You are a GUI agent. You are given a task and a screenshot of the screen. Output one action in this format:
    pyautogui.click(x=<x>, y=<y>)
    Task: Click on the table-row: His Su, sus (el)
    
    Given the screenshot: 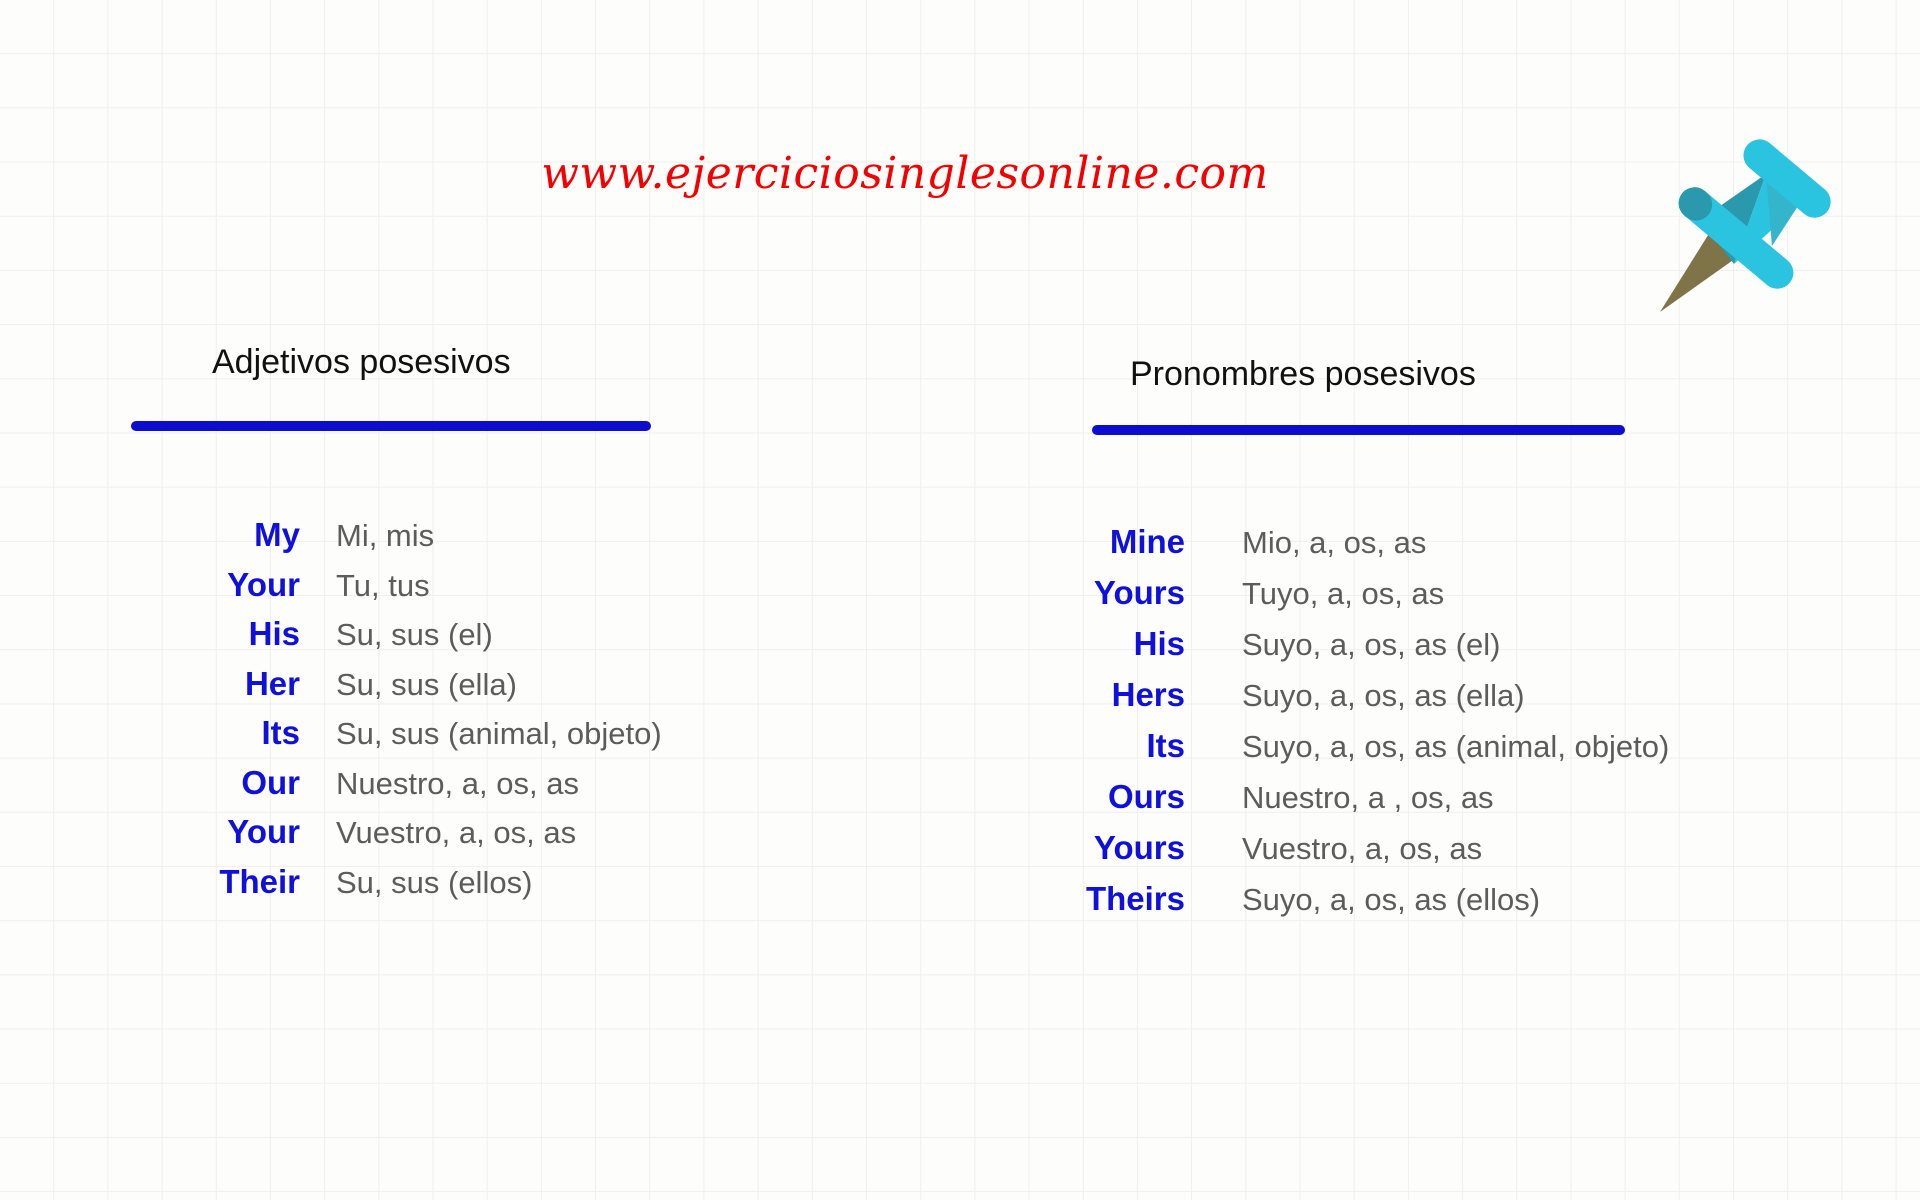 What is the action you would take?
    pyautogui.click(x=406, y=635)
    